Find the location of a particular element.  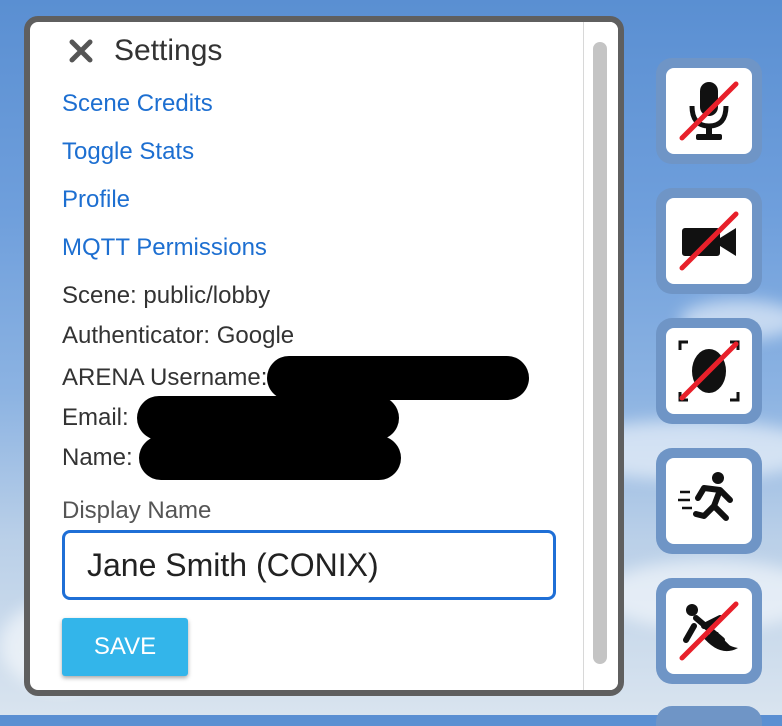

flying-toggle-button is located at coordinates (709, 631).